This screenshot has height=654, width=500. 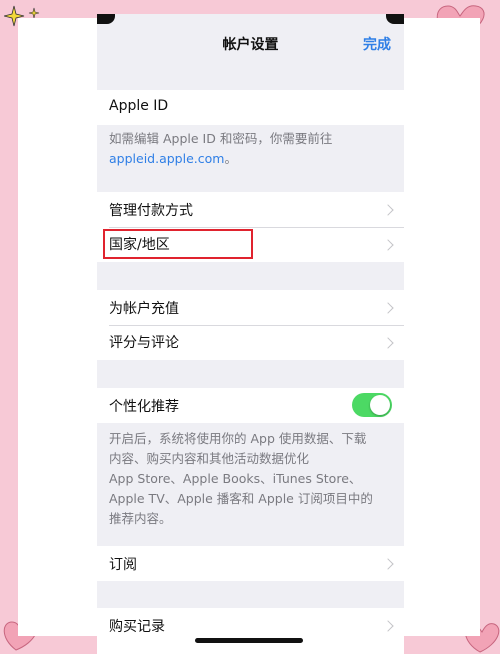 What do you see at coordinates (144, 343) in the screenshot?
I see `ratings-reviews-label: 评分与评论` at bounding box center [144, 343].